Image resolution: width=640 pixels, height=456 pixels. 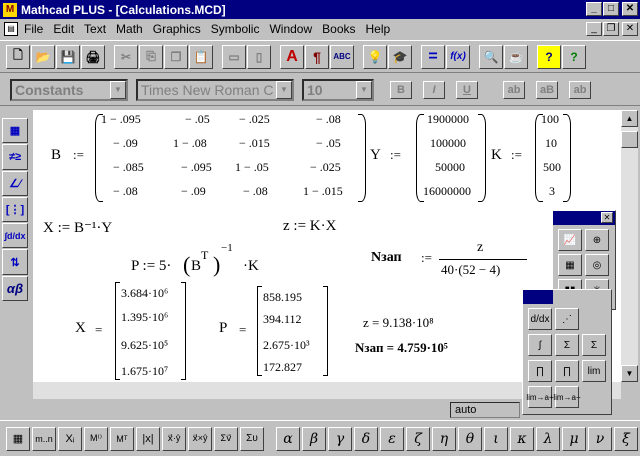 What do you see at coordinates (290, 29) in the screenshot?
I see `menu-window: Window` at bounding box center [290, 29].